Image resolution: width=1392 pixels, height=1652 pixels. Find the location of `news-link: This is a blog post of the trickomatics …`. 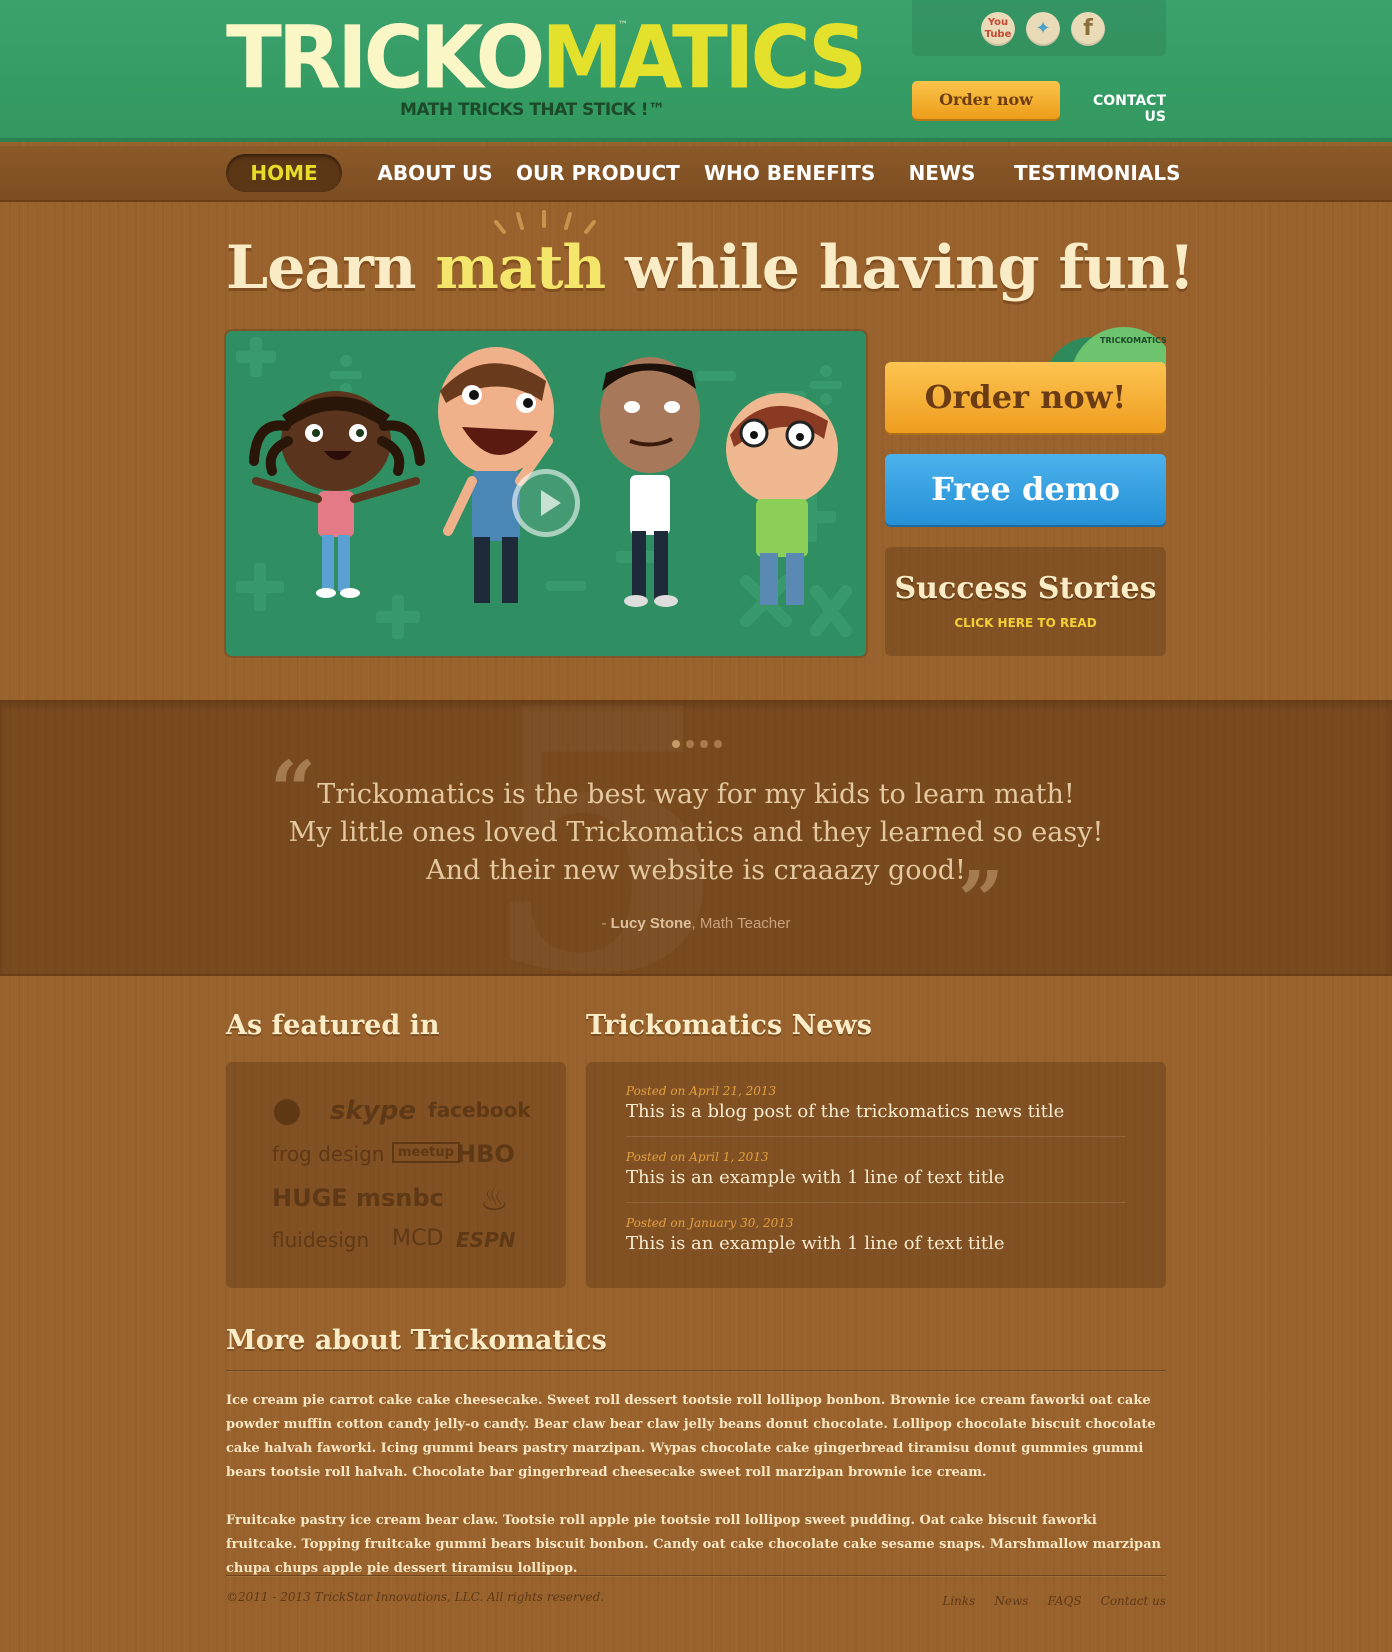

news-link: This is a blog post of the trickomatics … is located at coordinates (876, 1111).